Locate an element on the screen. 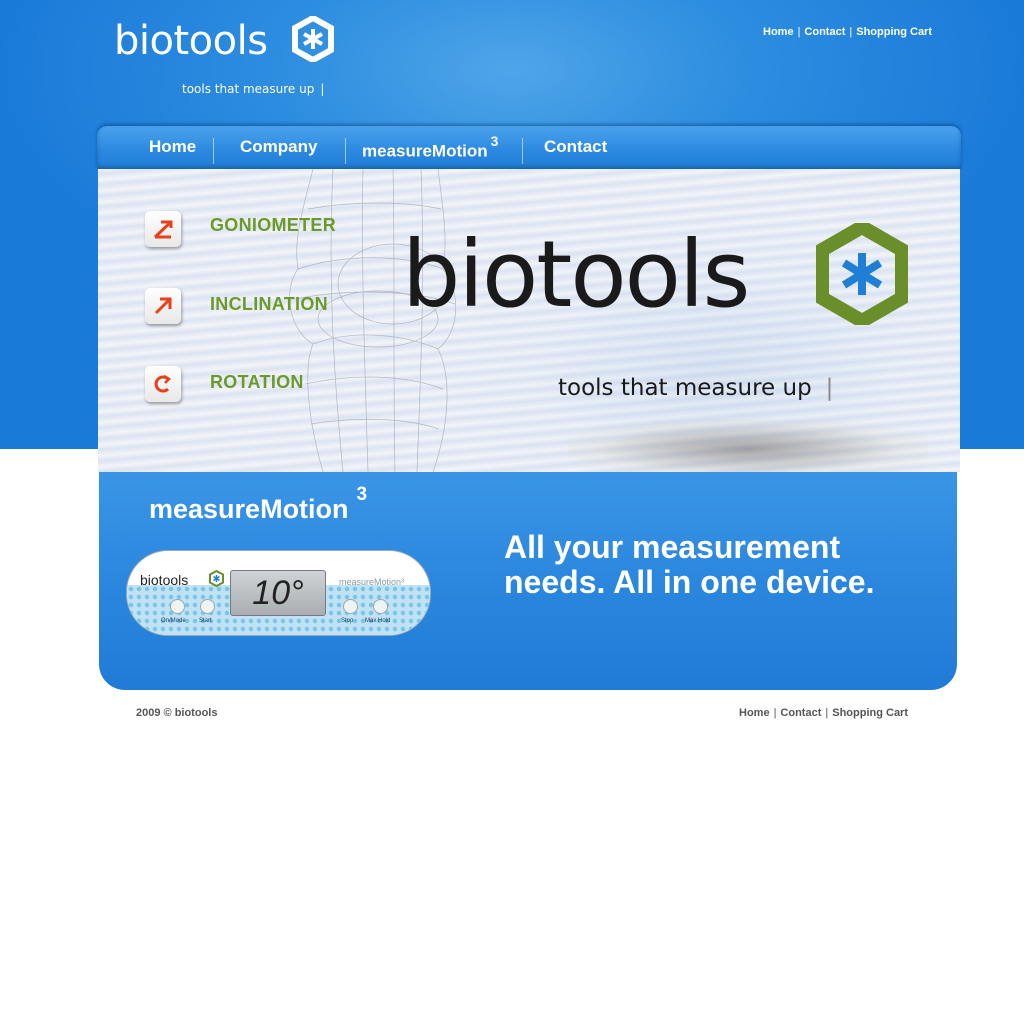 The height and width of the screenshot is (1024, 1024). goniometer-icon is located at coordinates (163, 229).